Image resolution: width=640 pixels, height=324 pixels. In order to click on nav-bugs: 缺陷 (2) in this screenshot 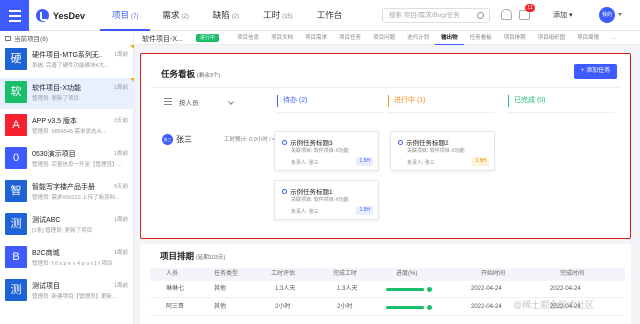, I will do `click(226, 15)`.